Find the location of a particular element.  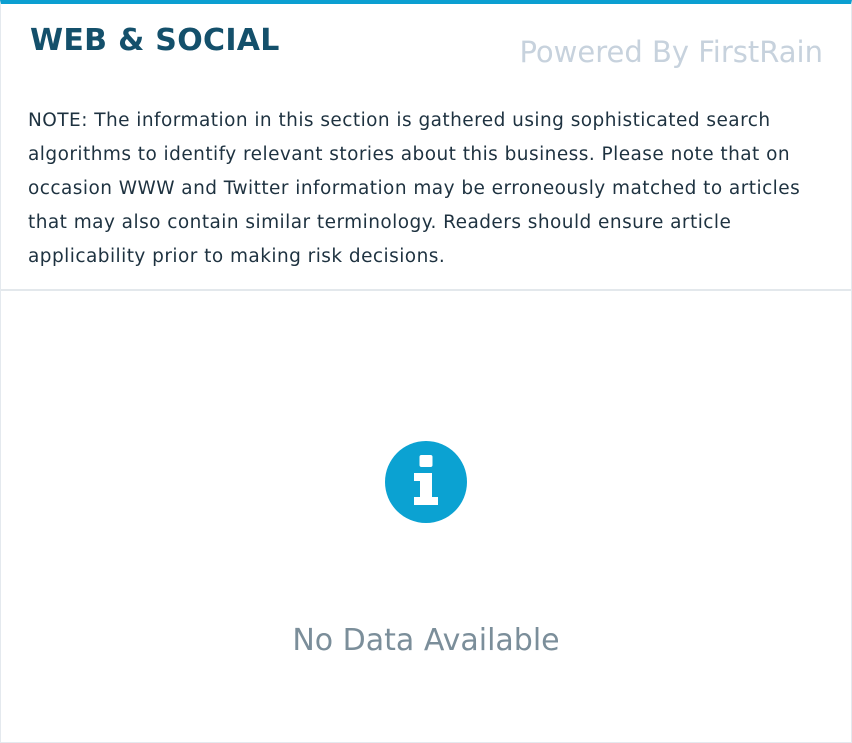

powered-by-label: Powered By FirstRain is located at coordinates (671, 52).